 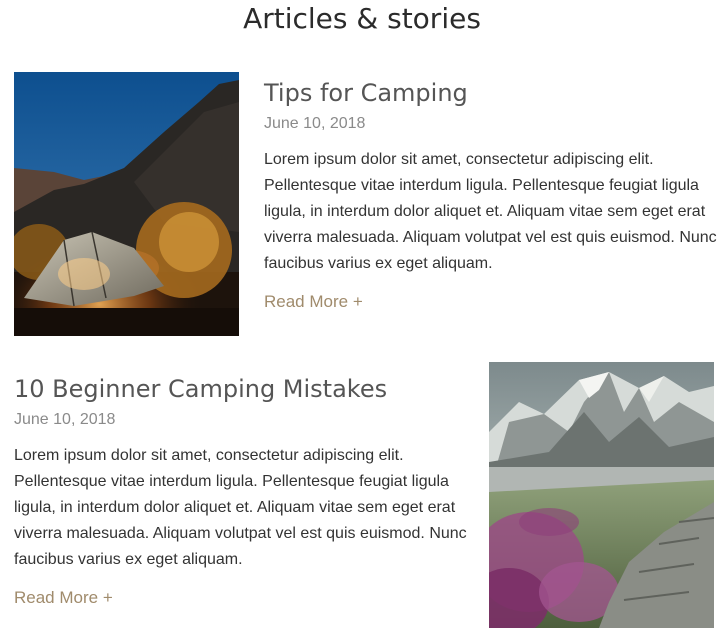 I want to click on article-image-mountains, so click(x=601, y=495).